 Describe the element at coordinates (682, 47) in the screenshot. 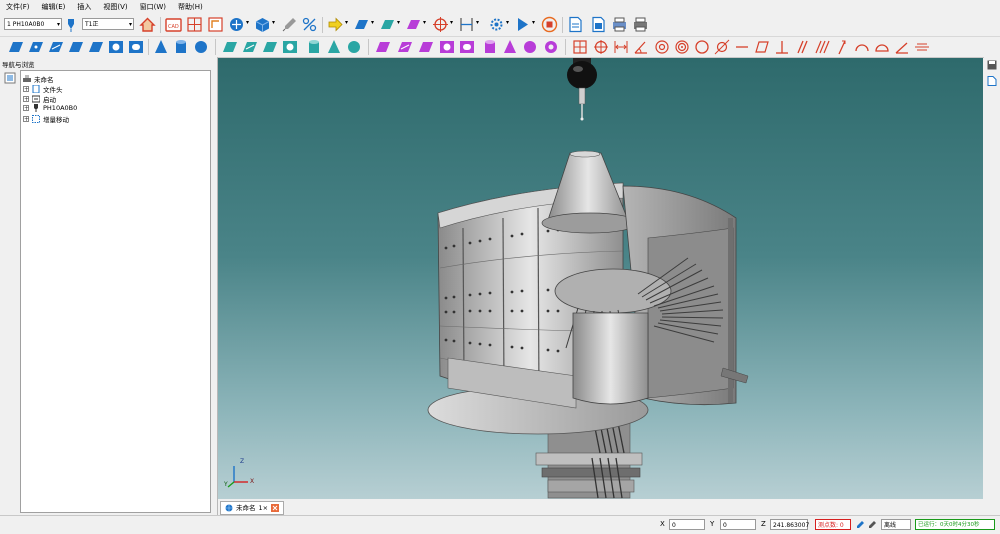

I see `coaxiality-icon` at that location.